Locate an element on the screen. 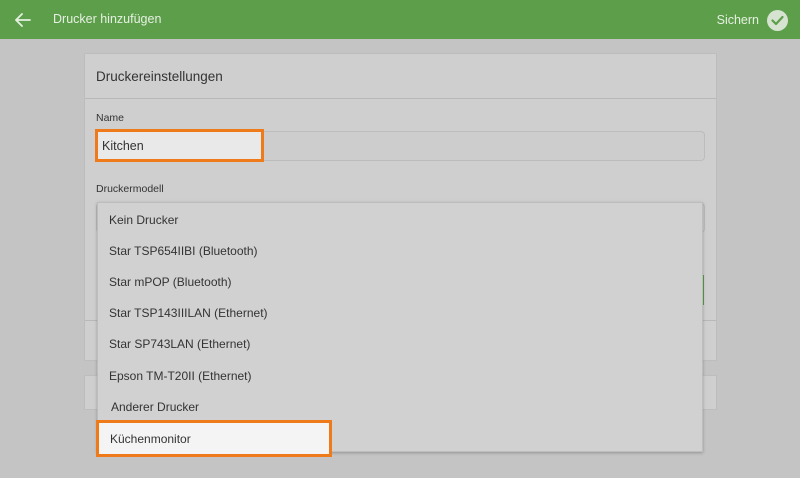  save-label: Sichern is located at coordinates (737, 20).